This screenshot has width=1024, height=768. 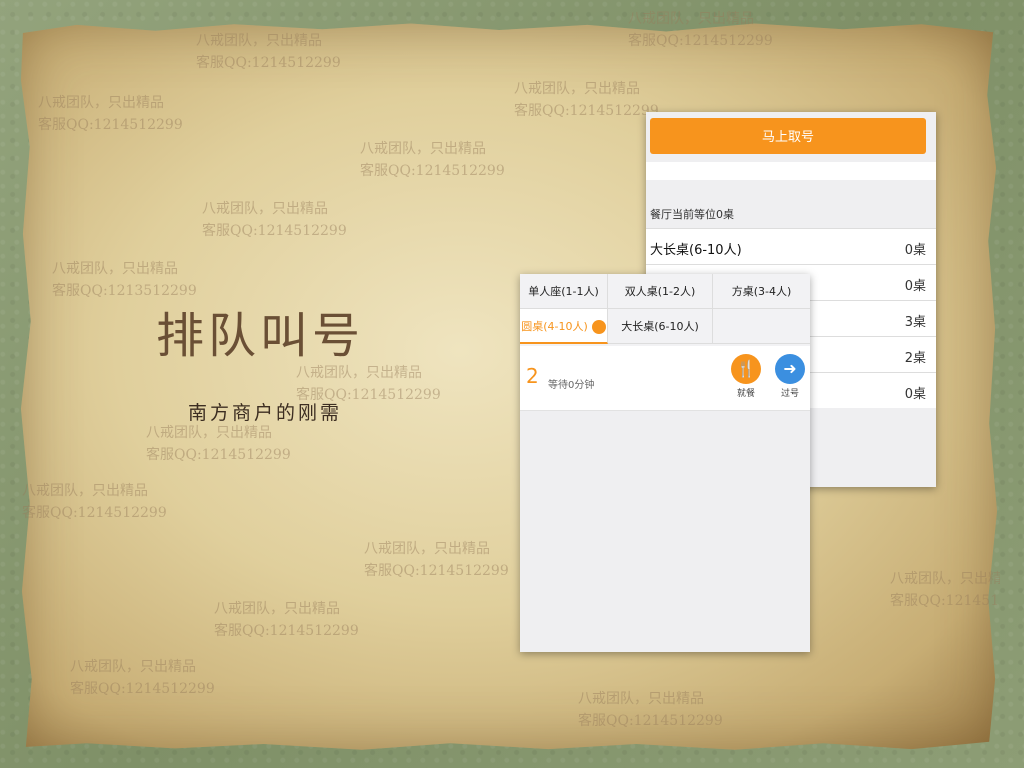 I want to click on tab-single-seat: 单人座(1-1人), so click(x=564, y=291).